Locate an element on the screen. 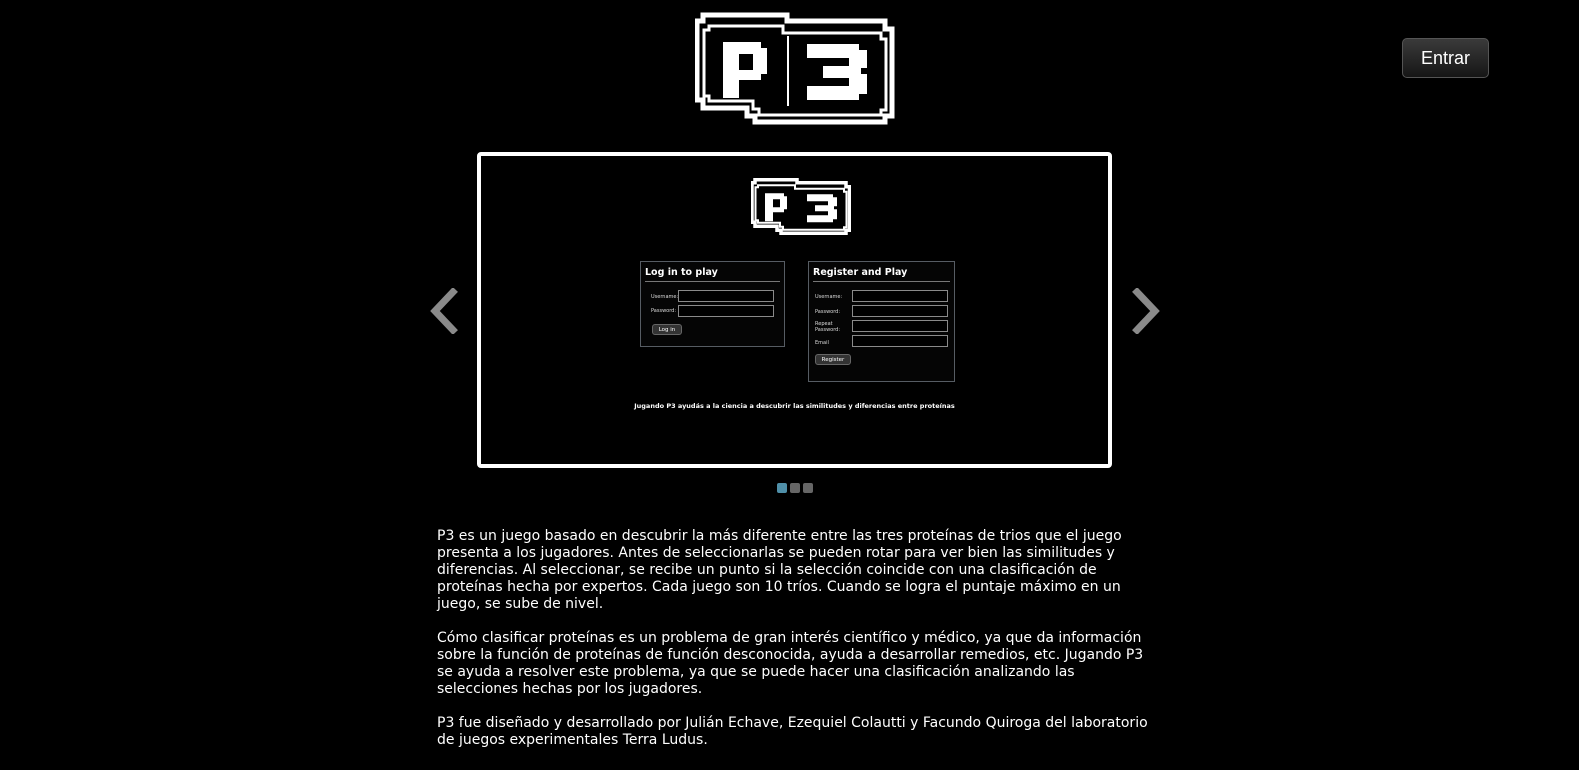 The width and height of the screenshot is (1579, 770). login-title: Log in to play is located at coordinates (681, 272).